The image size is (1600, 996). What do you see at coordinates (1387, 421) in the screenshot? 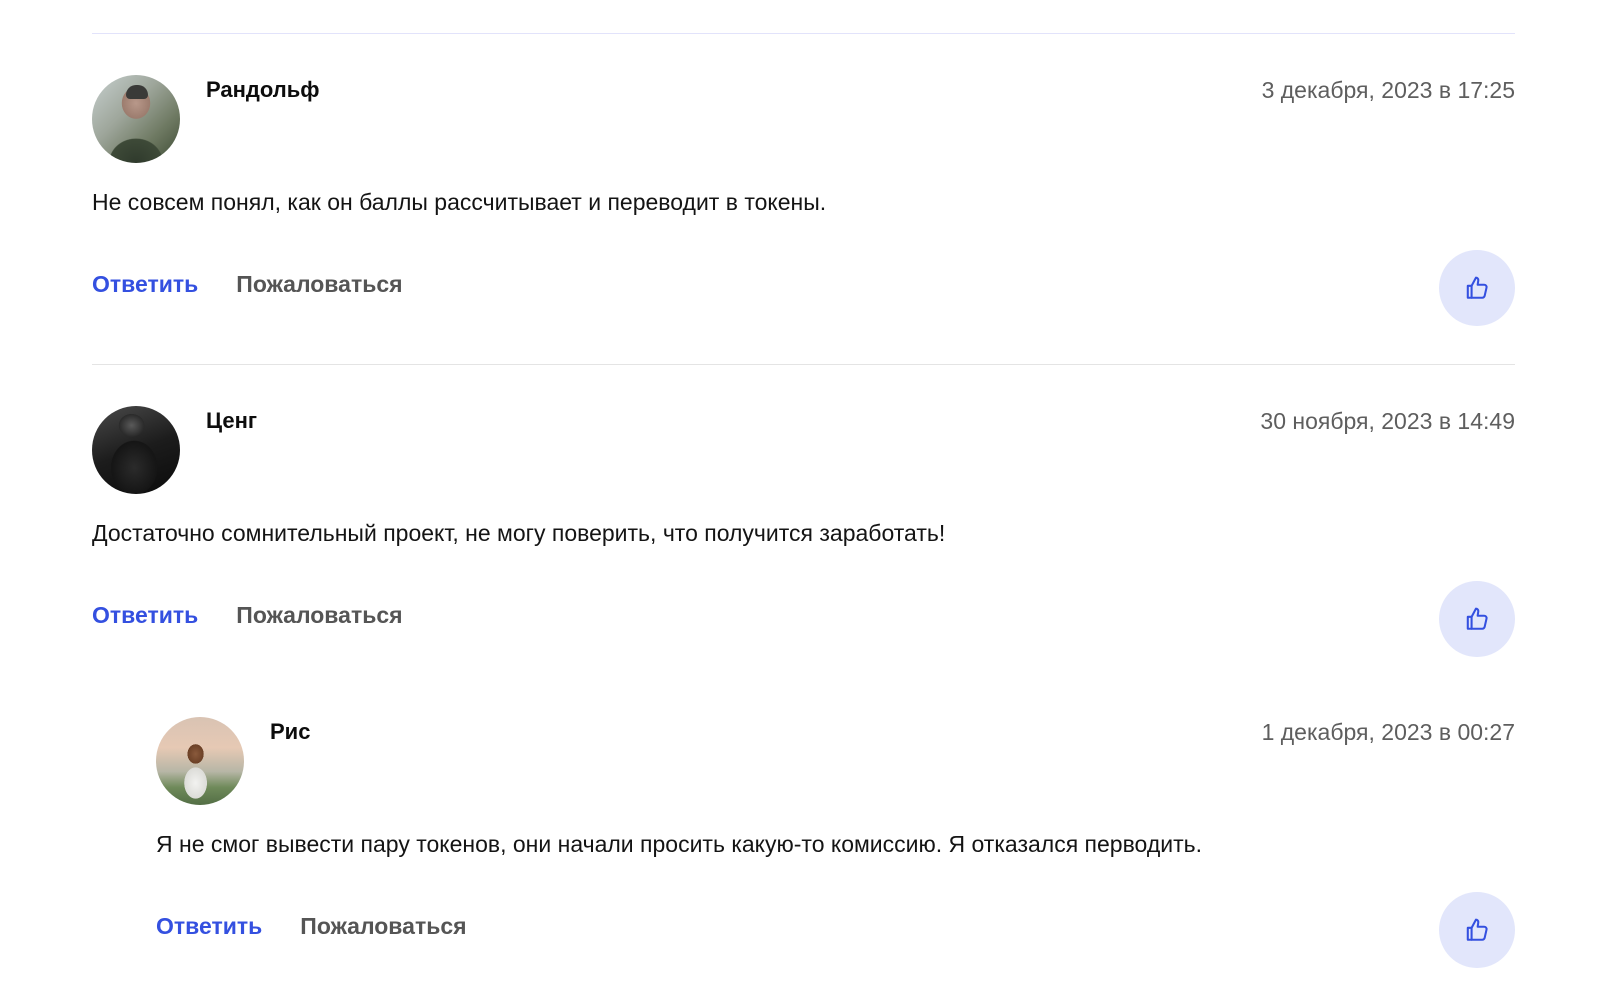
I see `comment-date: 30 ноября, 2023 в 14:49` at bounding box center [1387, 421].